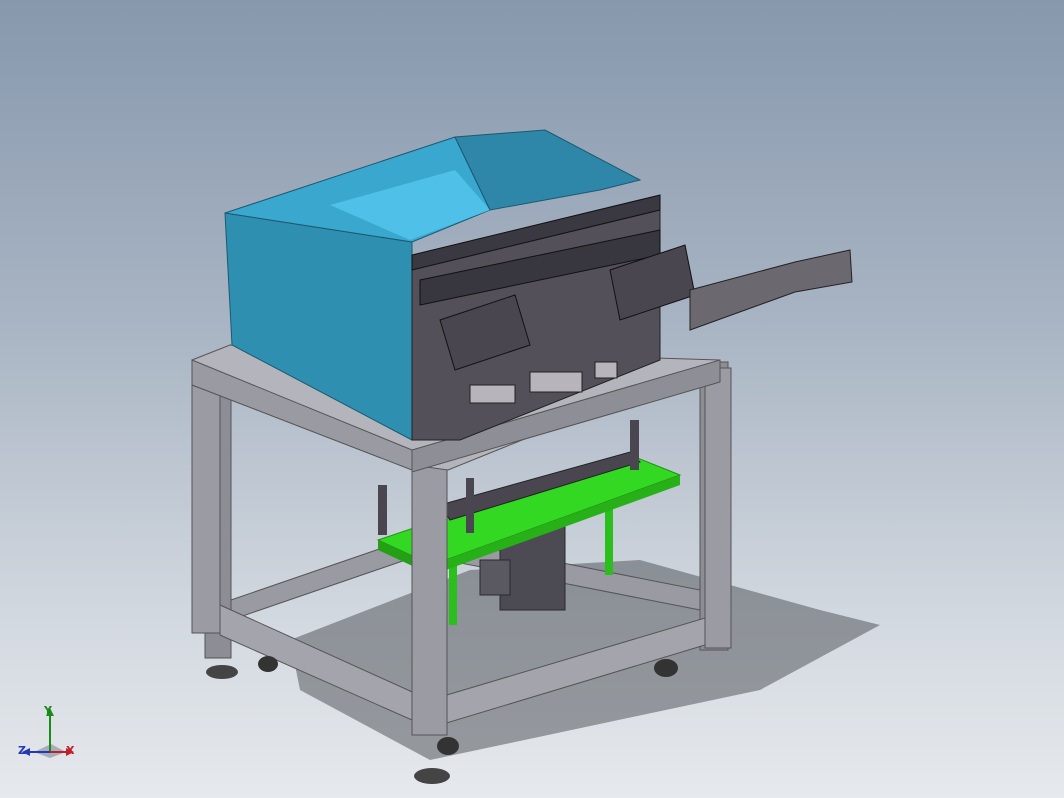 This screenshot has width=1064, height=798. What do you see at coordinates (495, 577) in the screenshot?
I see `actuator-motor` at bounding box center [495, 577].